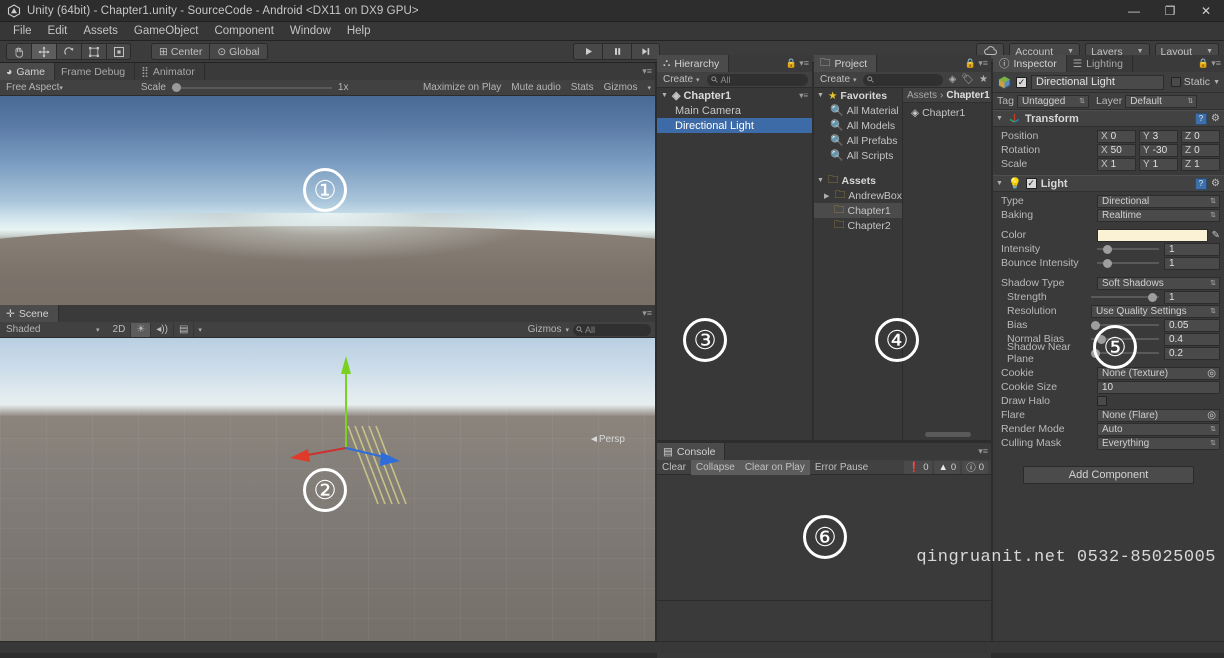  Describe the element at coordinates (841, 467) in the screenshot. I see `console-error-pause-toggle: Error Pause` at that location.